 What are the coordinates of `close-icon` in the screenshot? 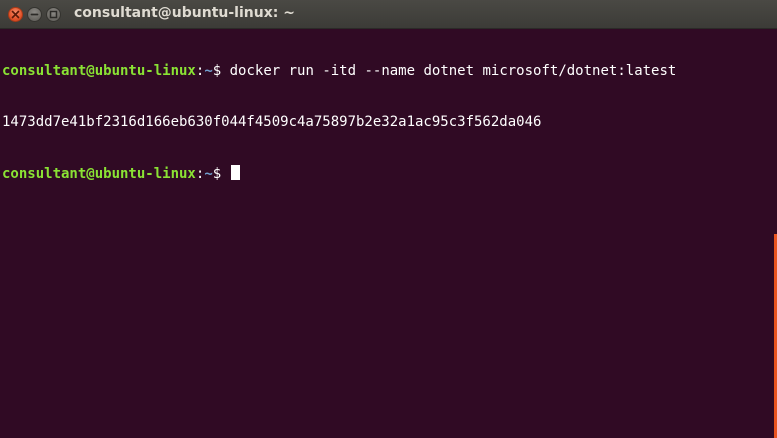 It's located at (15, 14).